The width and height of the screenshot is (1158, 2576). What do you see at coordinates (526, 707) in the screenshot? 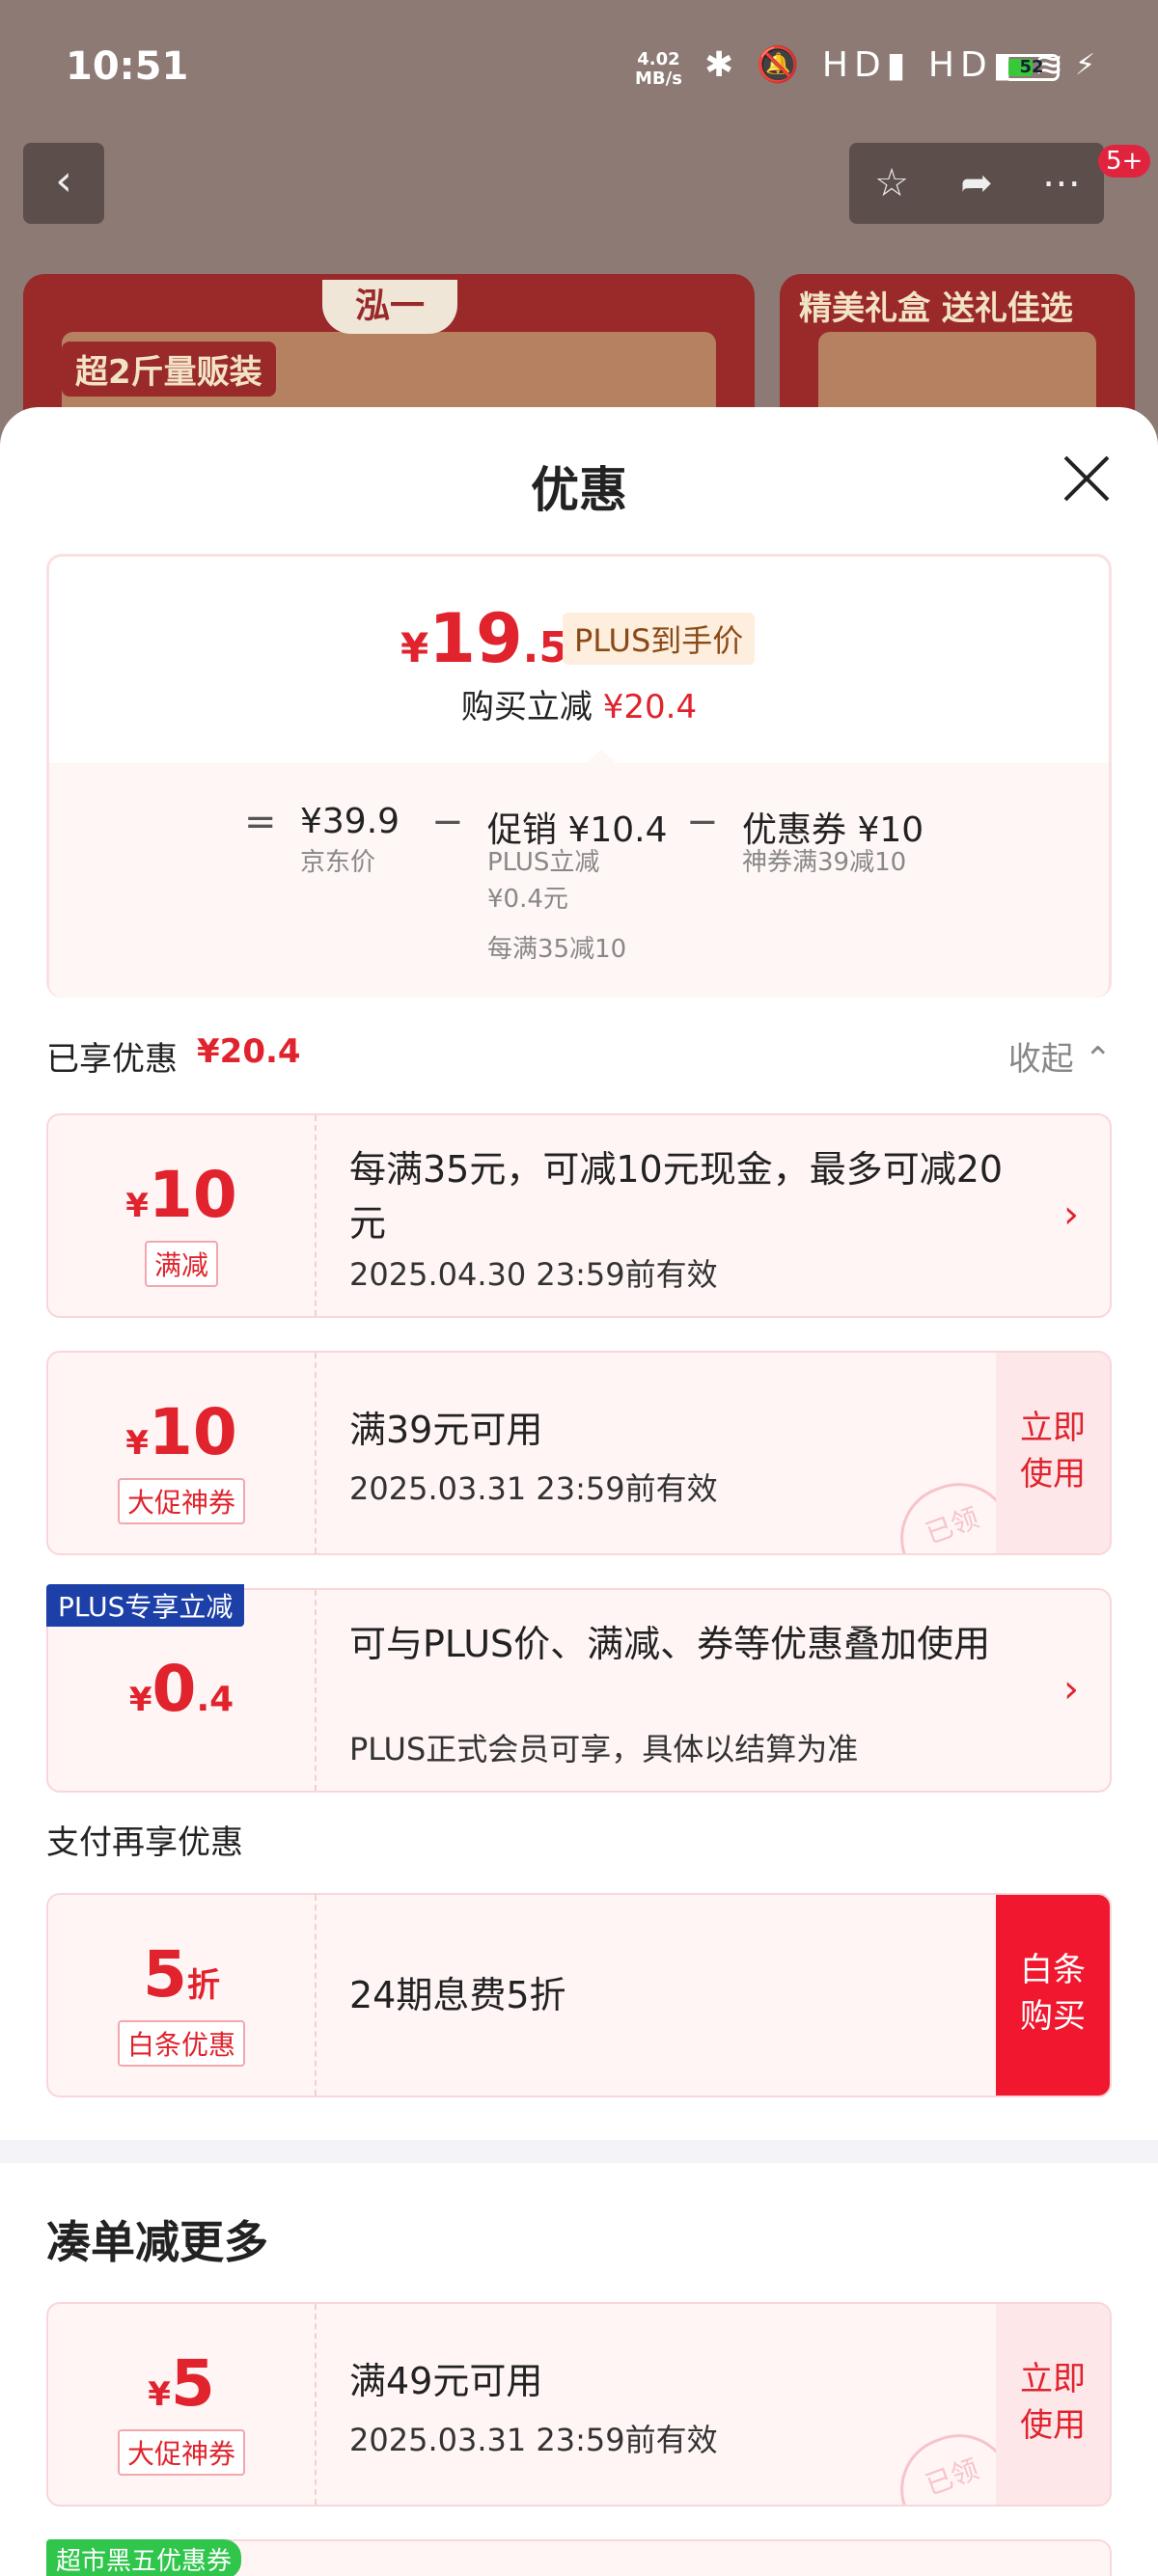
I see `save-label: 购买立减` at bounding box center [526, 707].